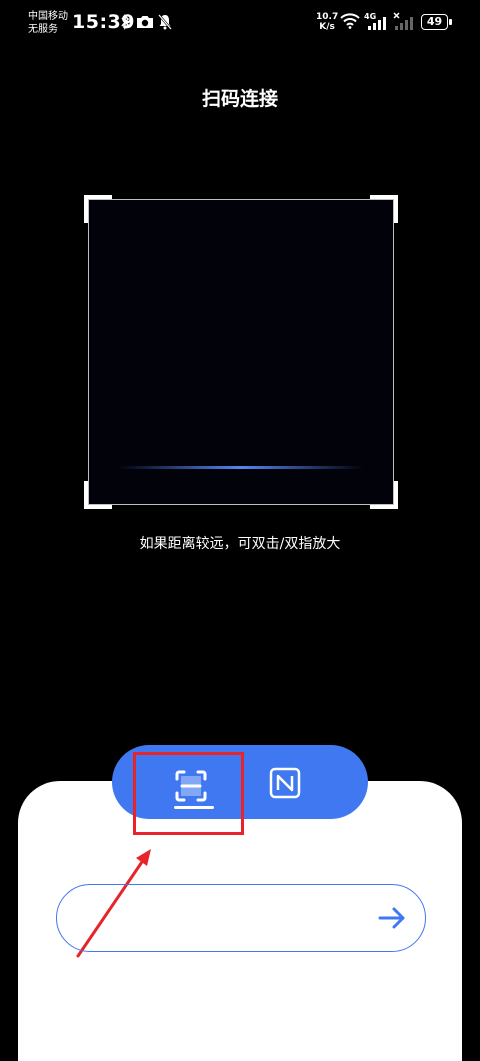 This screenshot has width=480, height=1061. Describe the element at coordinates (240, 544) in the screenshot. I see `zoom-hint: 如果距离较远，可双击/双指放大` at that location.